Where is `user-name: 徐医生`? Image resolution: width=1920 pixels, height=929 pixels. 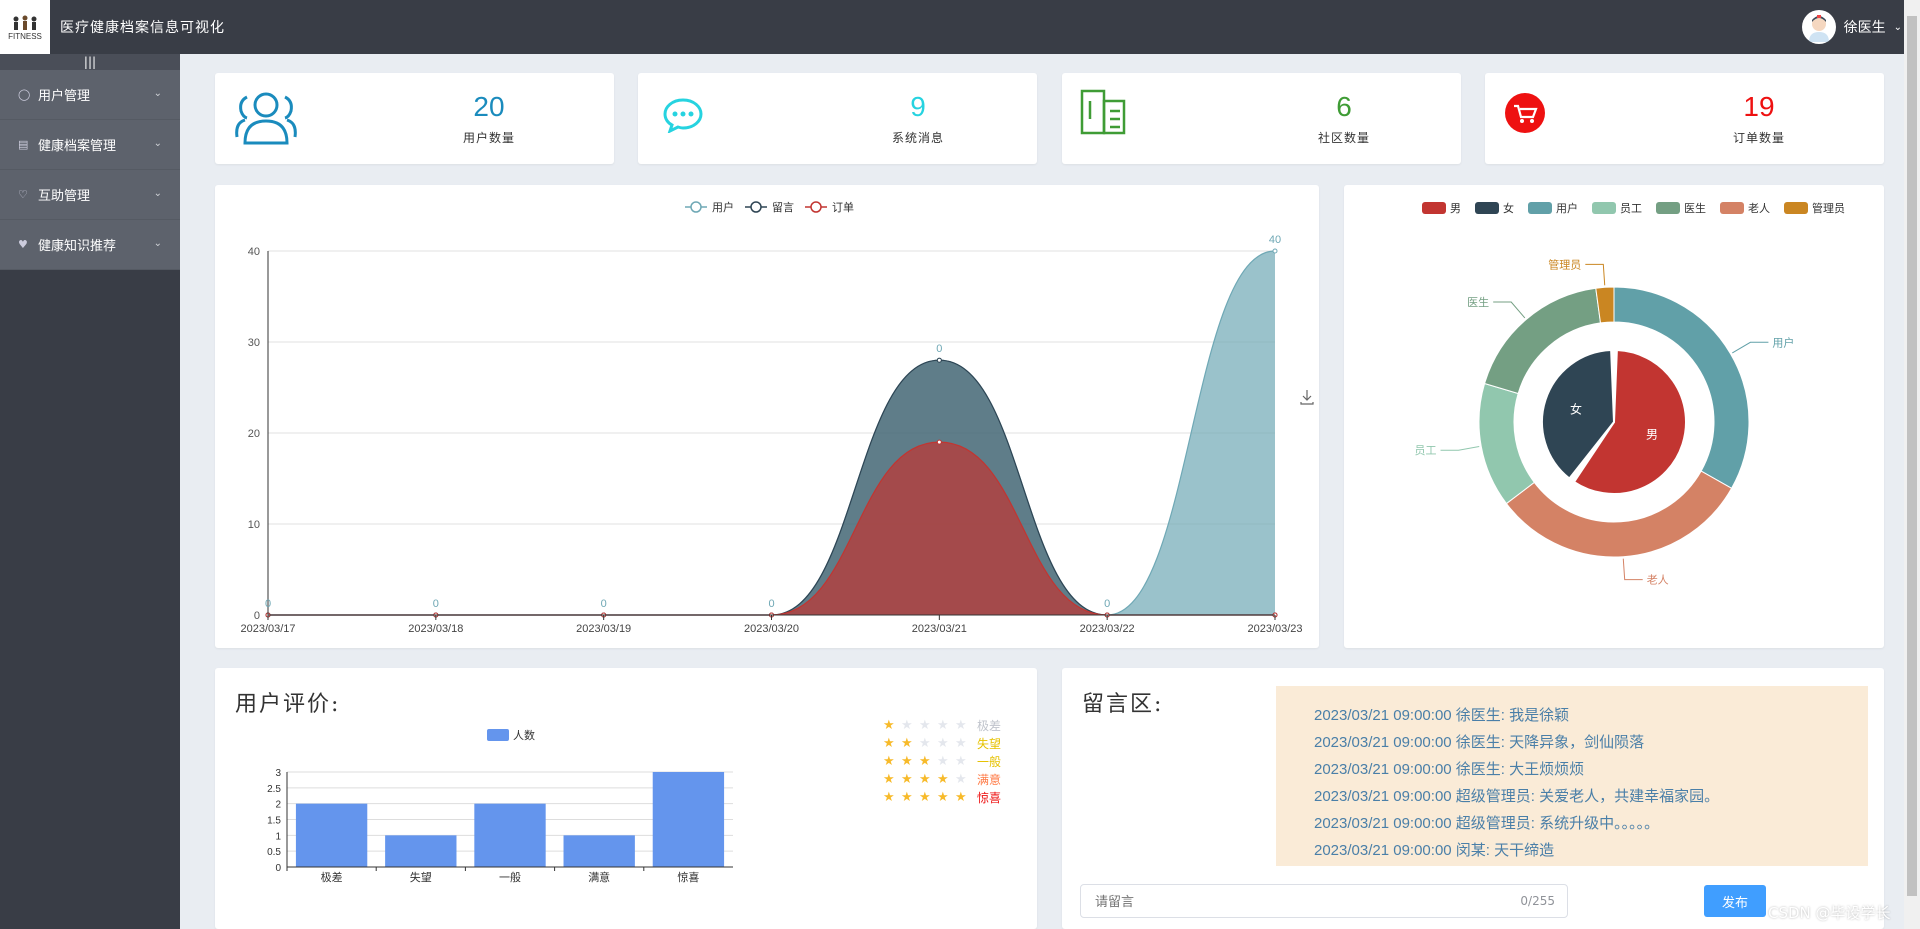
user-name: 徐医生 is located at coordinates (1864, 28).